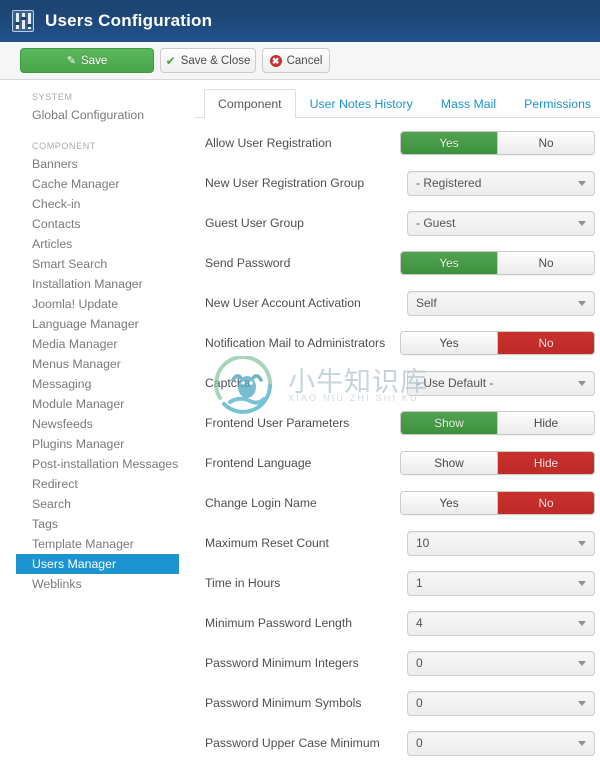 This screenshot has width=600, height=782. What do you see at coordinates (208, 60) in the screenshot?
I see `save-and-close-button: ✔ Save & Close` at bounding box center [208, 60].